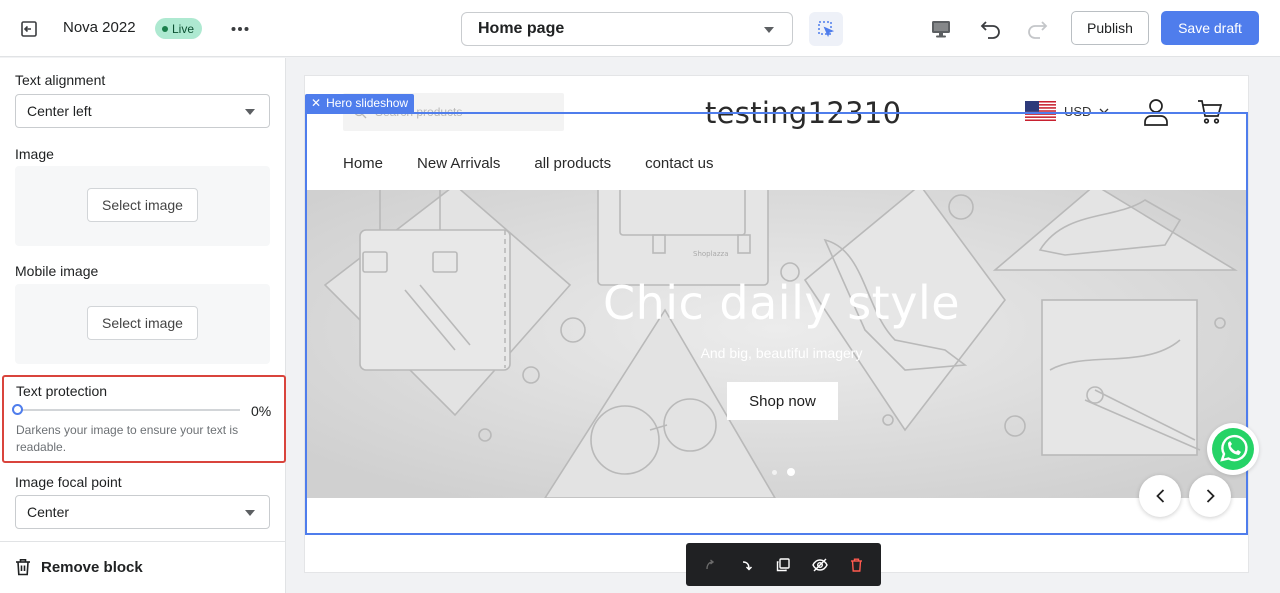 The width and height of the screenshot is (1280, 593). What do you see at coordinates (781, 353) in the screenshot?
I see `hero-subtitle: And big, beautiful imagery` at bounding box center [781, 353].